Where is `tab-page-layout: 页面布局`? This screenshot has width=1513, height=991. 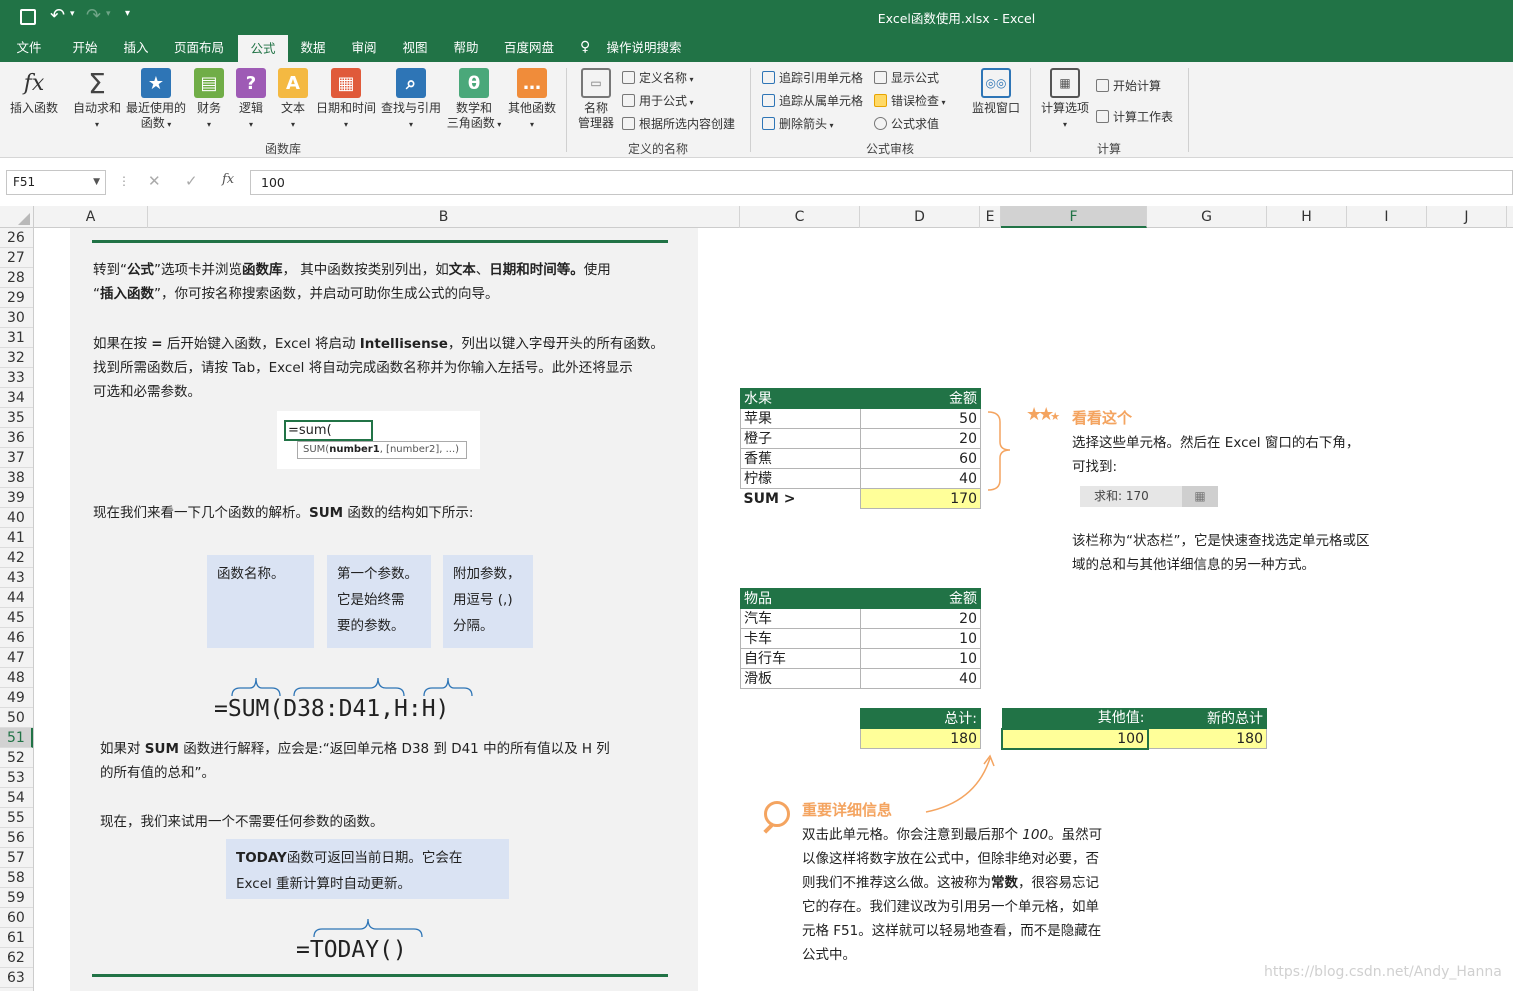
tab-page-layout: 页面布局 is located at coordinates (199, 48).